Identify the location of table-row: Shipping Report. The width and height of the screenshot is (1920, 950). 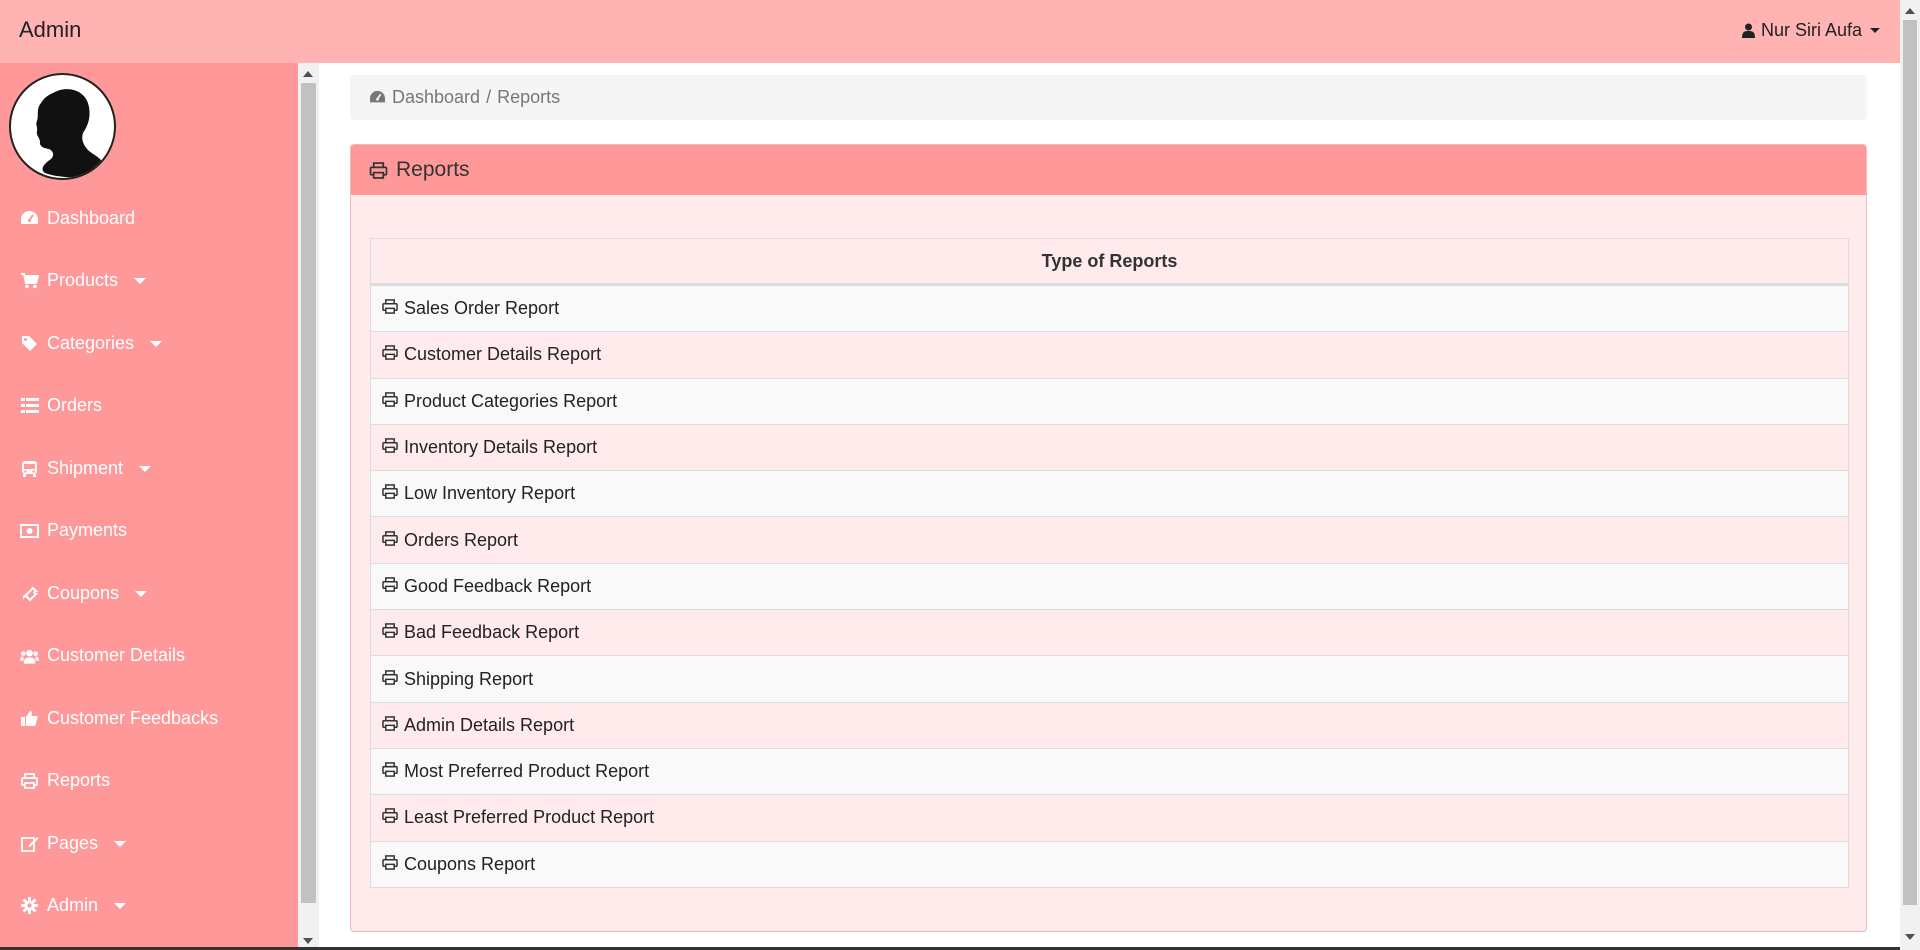
(1109, 678).